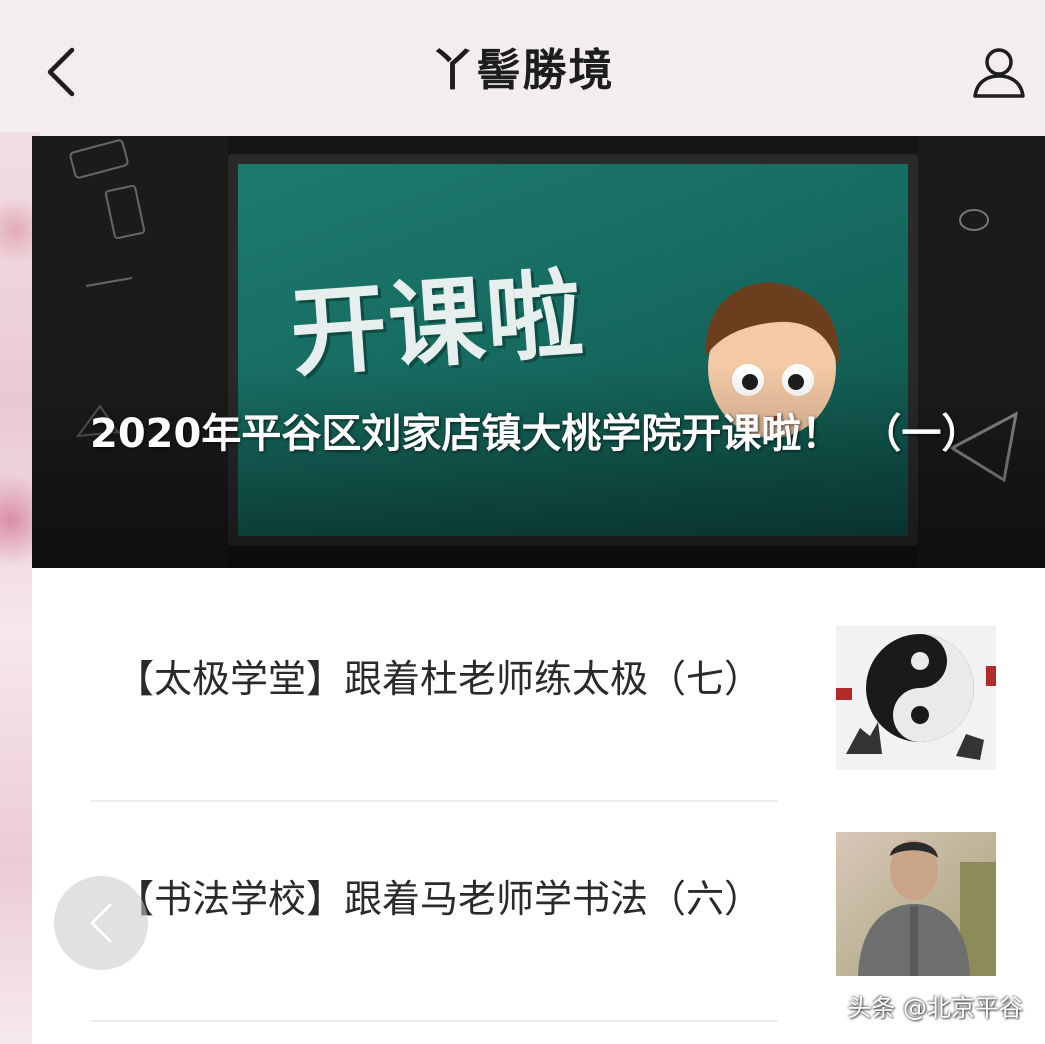  I want to click on taiji-image, so click(916, 698).